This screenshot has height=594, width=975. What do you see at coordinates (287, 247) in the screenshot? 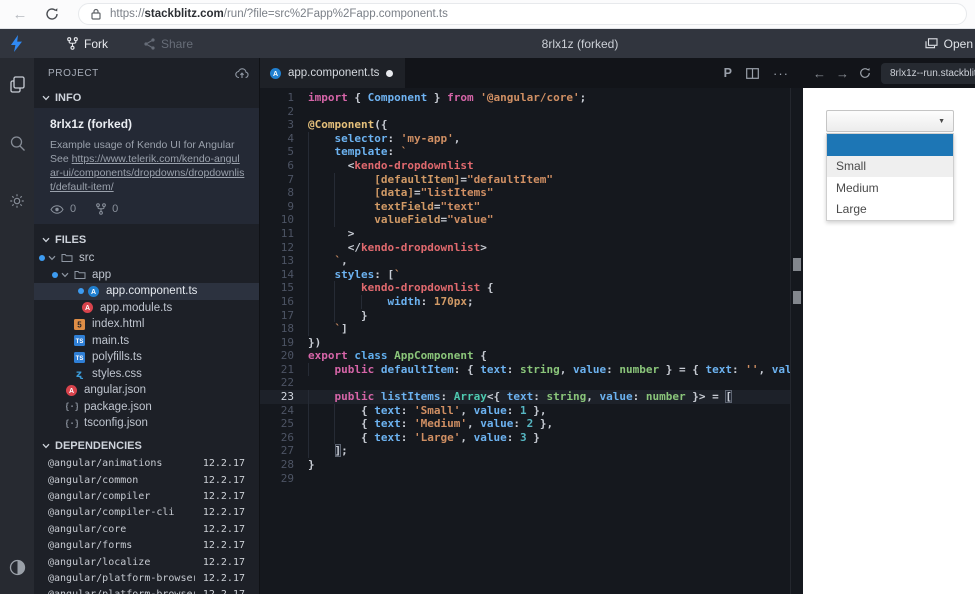
I see `line-number: 12` at bounding box center [287, 247].